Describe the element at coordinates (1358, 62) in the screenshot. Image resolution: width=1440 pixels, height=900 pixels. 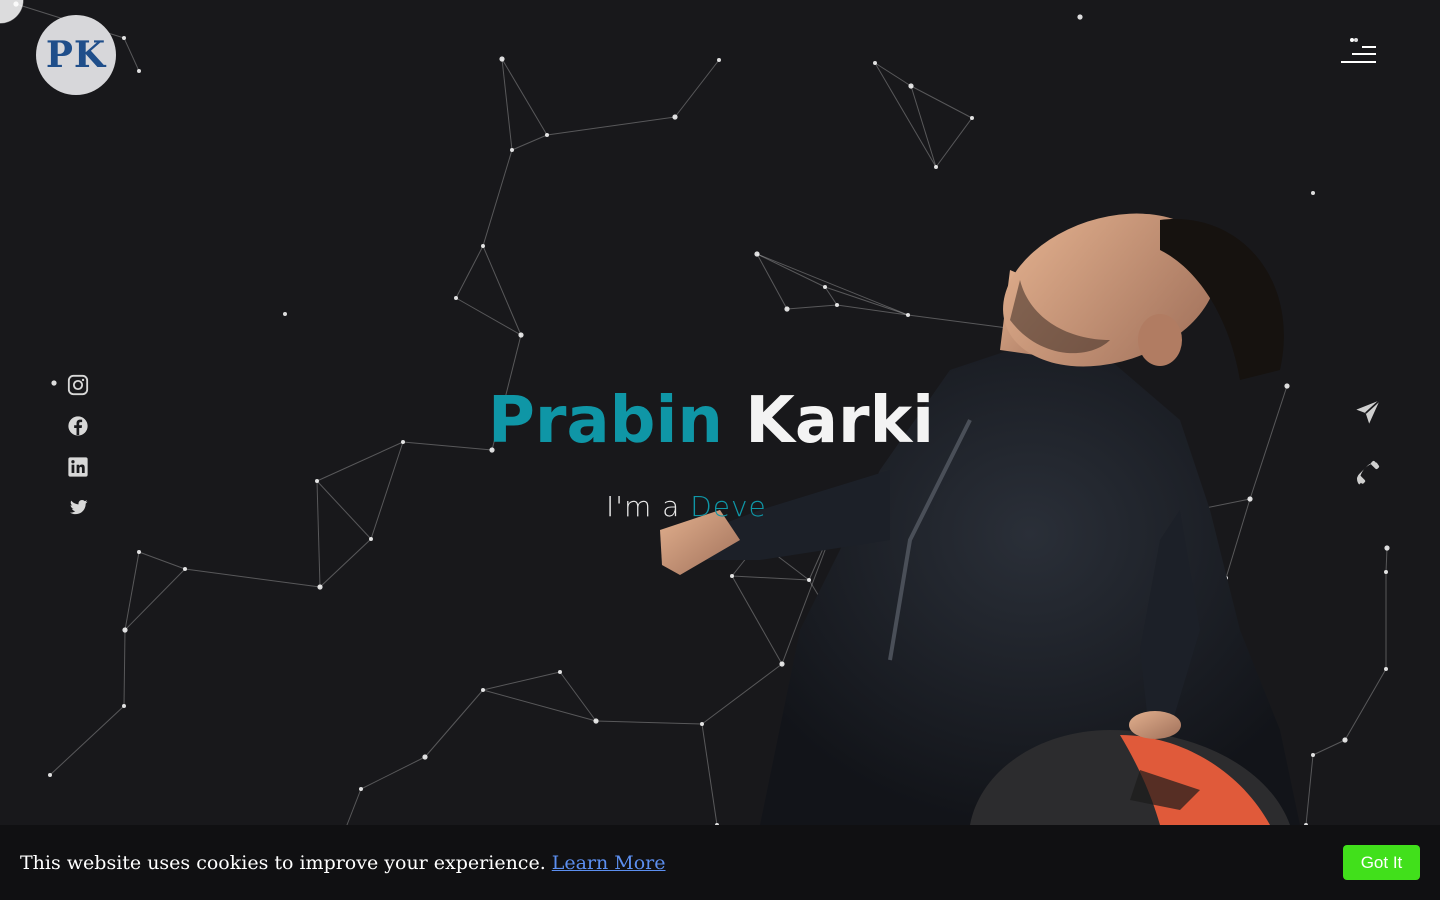
I see `menu-icon-bar-bottom` at that location.